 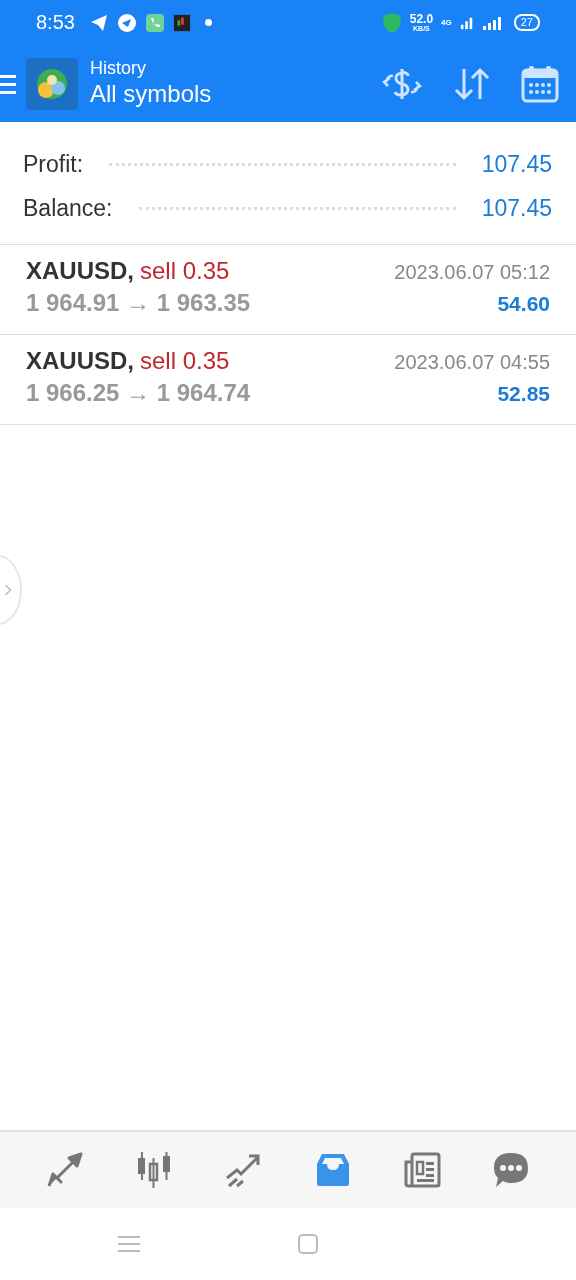 I want to click on shield-icon, so click(x=391, y=22).